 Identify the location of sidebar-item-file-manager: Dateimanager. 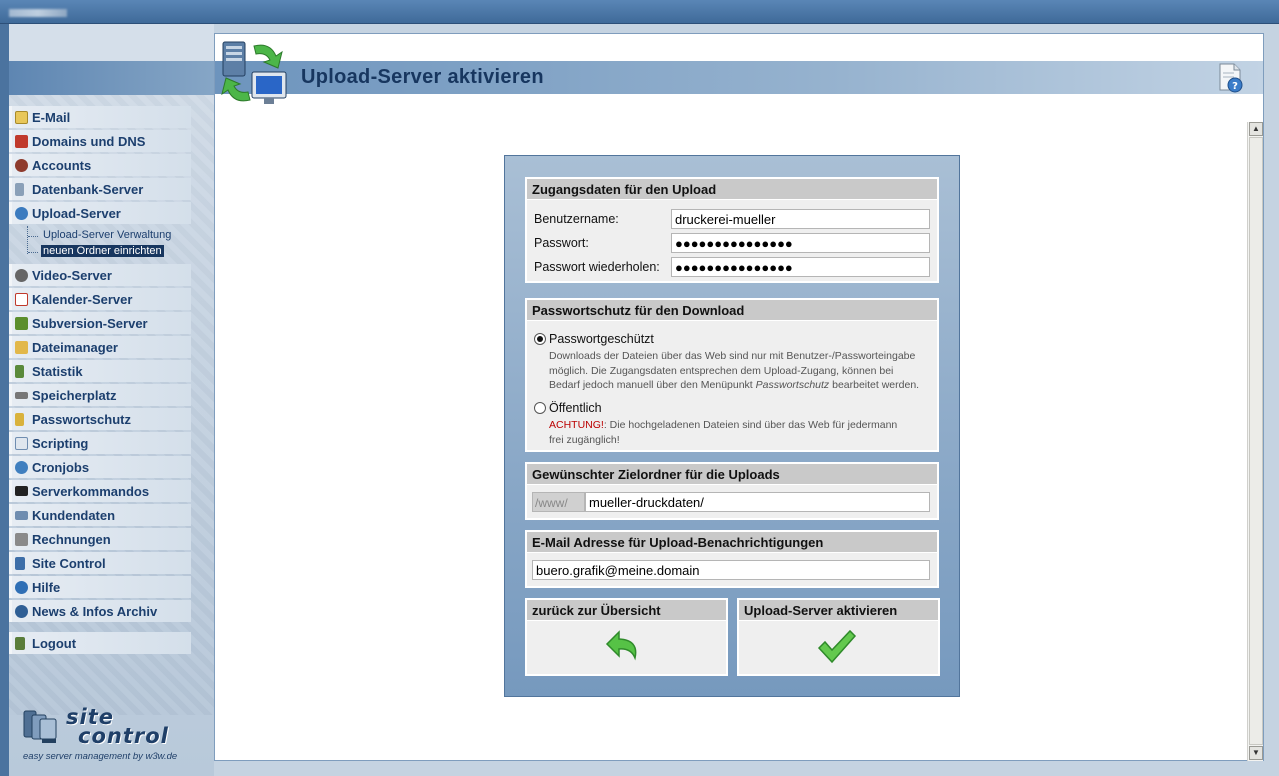
(100, 347).